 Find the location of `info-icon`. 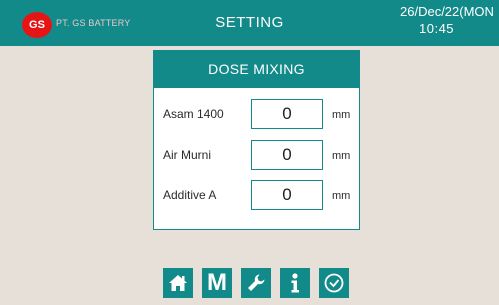

info-icon is located at coordinates (295, 283).